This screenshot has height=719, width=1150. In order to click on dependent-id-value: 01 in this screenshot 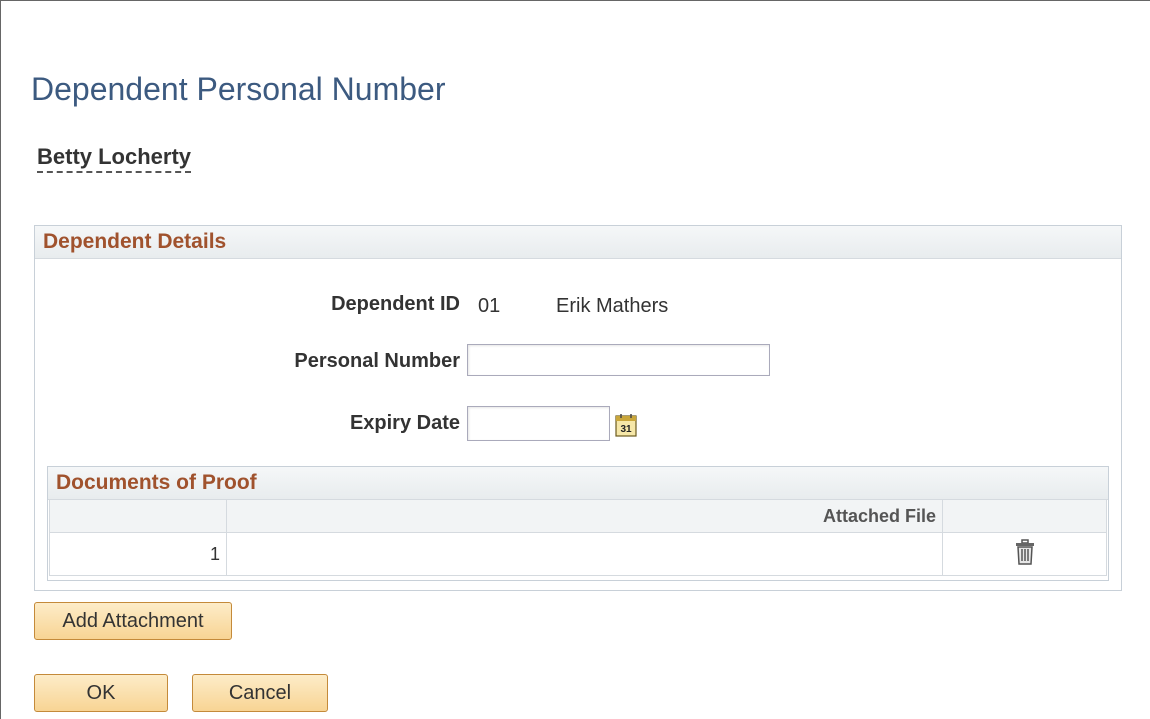, I will do `click(489, 306)`.